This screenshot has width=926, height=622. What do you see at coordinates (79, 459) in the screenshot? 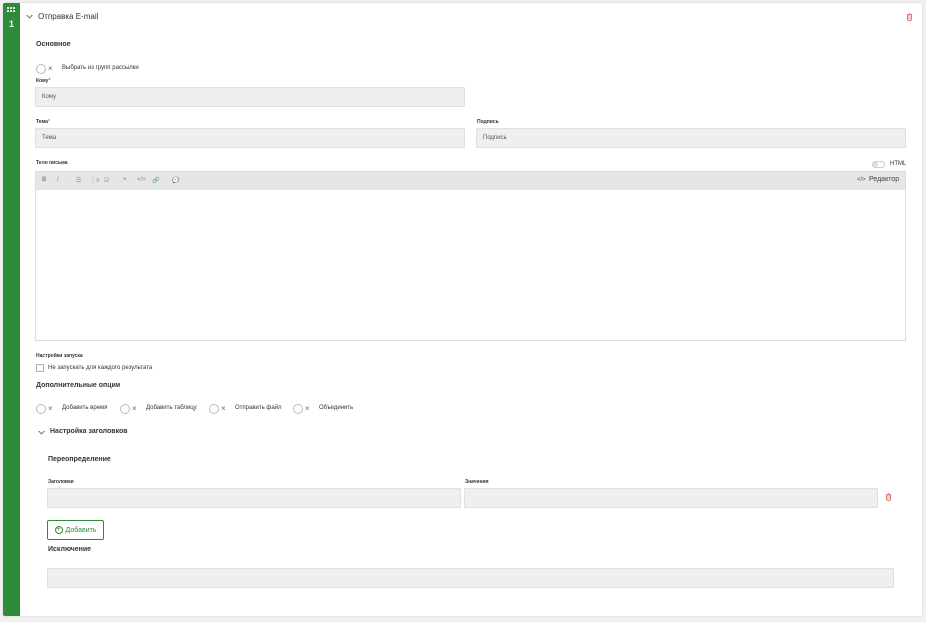
I see `override-title: Переопределение` at bounding box center [79, 459].